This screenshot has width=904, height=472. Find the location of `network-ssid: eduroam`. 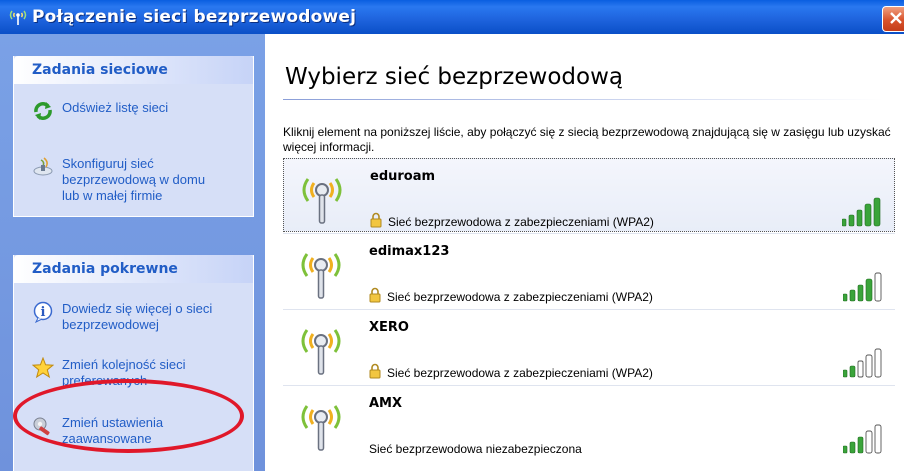

network-ssid: eduroam is located at coordinates (403, 176).